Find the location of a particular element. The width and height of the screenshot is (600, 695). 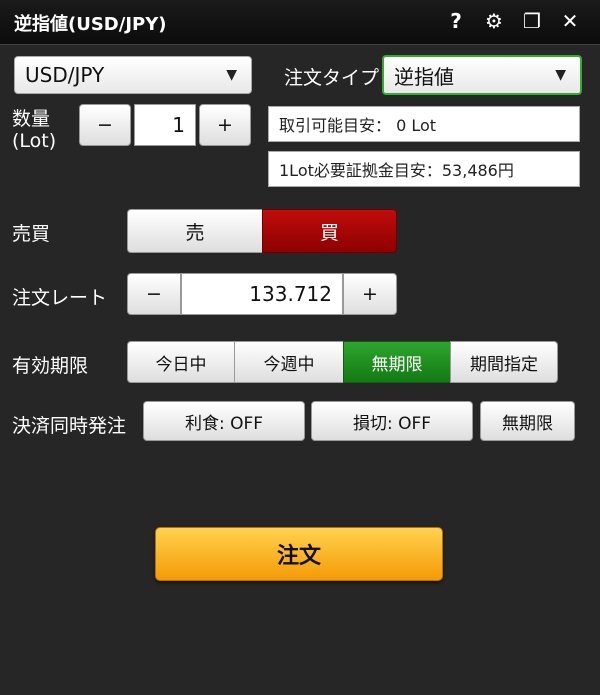

expiry-option-date: 期間指定 is located at coordinates (504, 362).